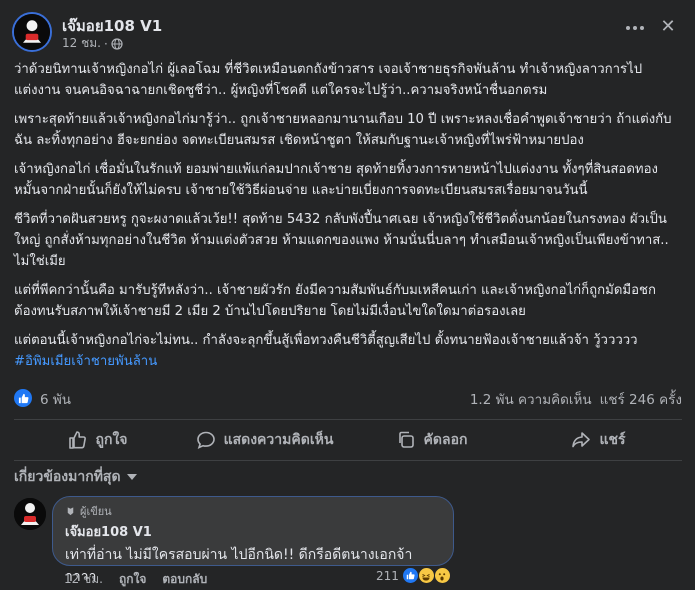 This screenshot has width=695, height=590. I want to click on copy-label: คัดลอก, so click(445, 440).